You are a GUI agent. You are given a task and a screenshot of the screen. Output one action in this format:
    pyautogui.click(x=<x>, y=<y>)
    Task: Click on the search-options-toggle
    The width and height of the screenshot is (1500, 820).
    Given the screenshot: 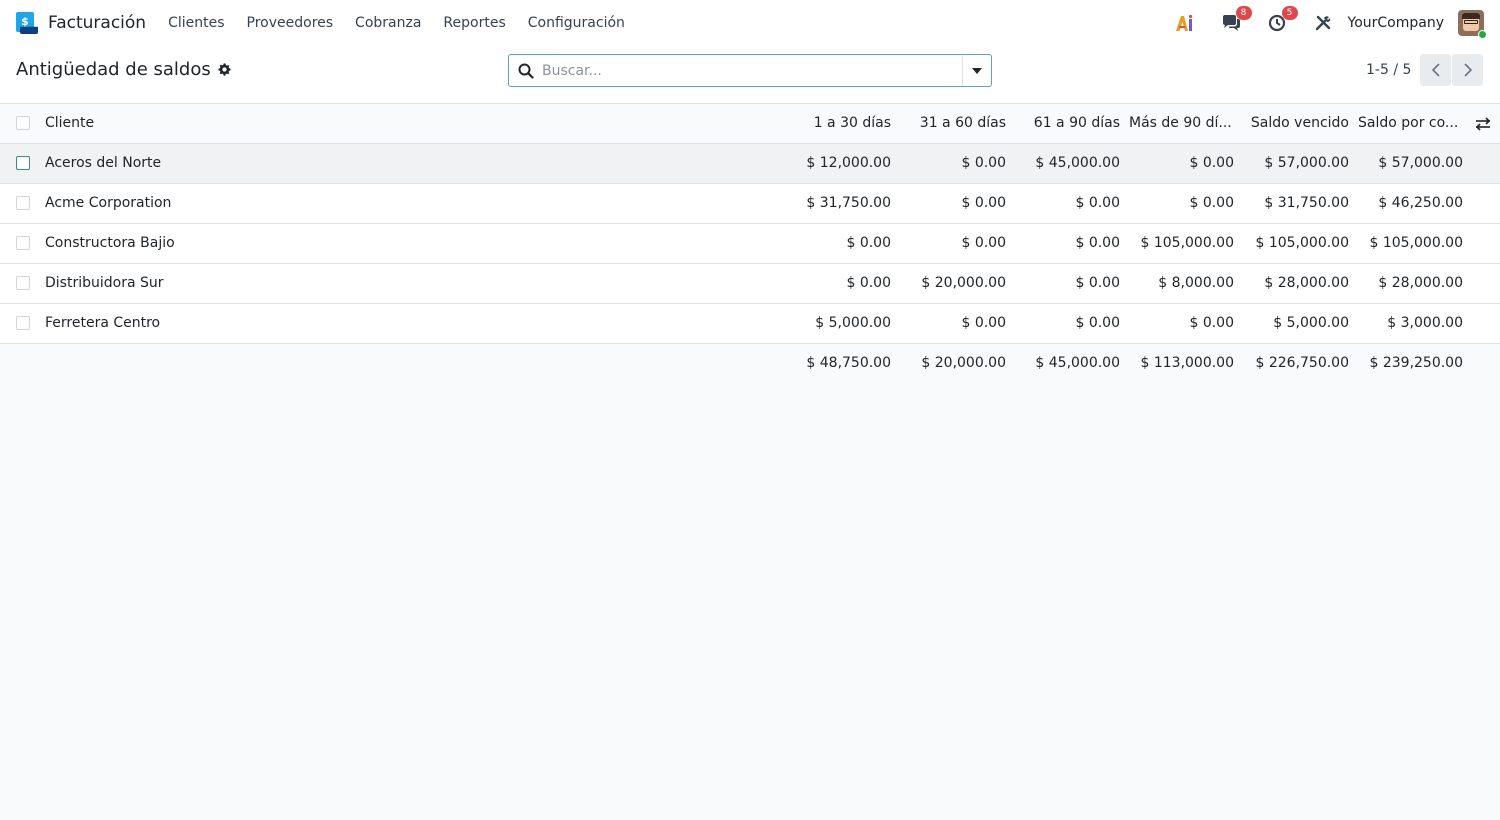 What is the action you would take?
    pyautogui.click(x=976, y=70)
    